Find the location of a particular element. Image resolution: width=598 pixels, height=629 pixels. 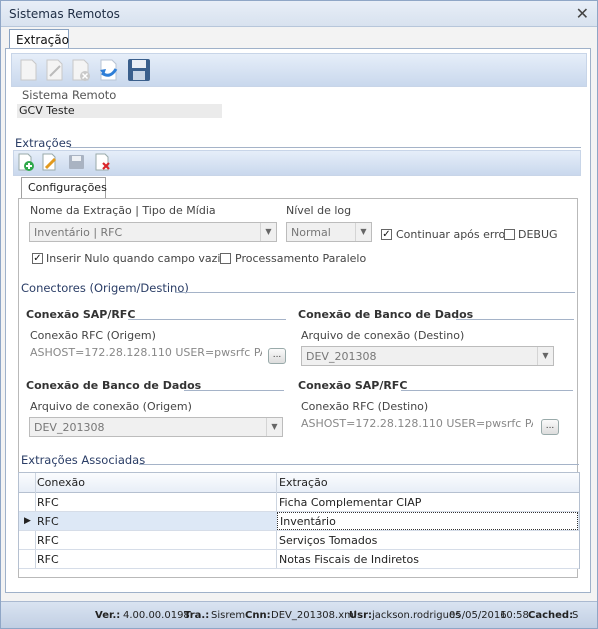

rfc-origem-value: ASHOST=172.28.128.110 USER=pwsrfc PASSW is located at coordinates (146, 352).